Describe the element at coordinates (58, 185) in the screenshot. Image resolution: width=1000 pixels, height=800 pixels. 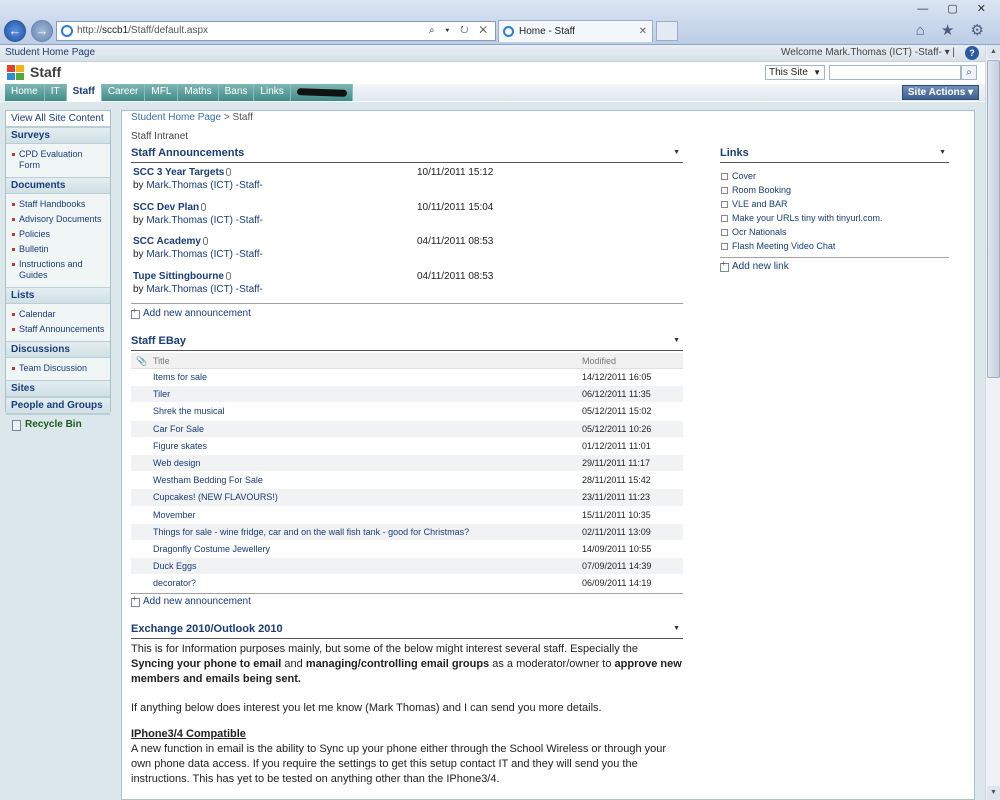
I see `quick-launch-heading: Documents` at that location.